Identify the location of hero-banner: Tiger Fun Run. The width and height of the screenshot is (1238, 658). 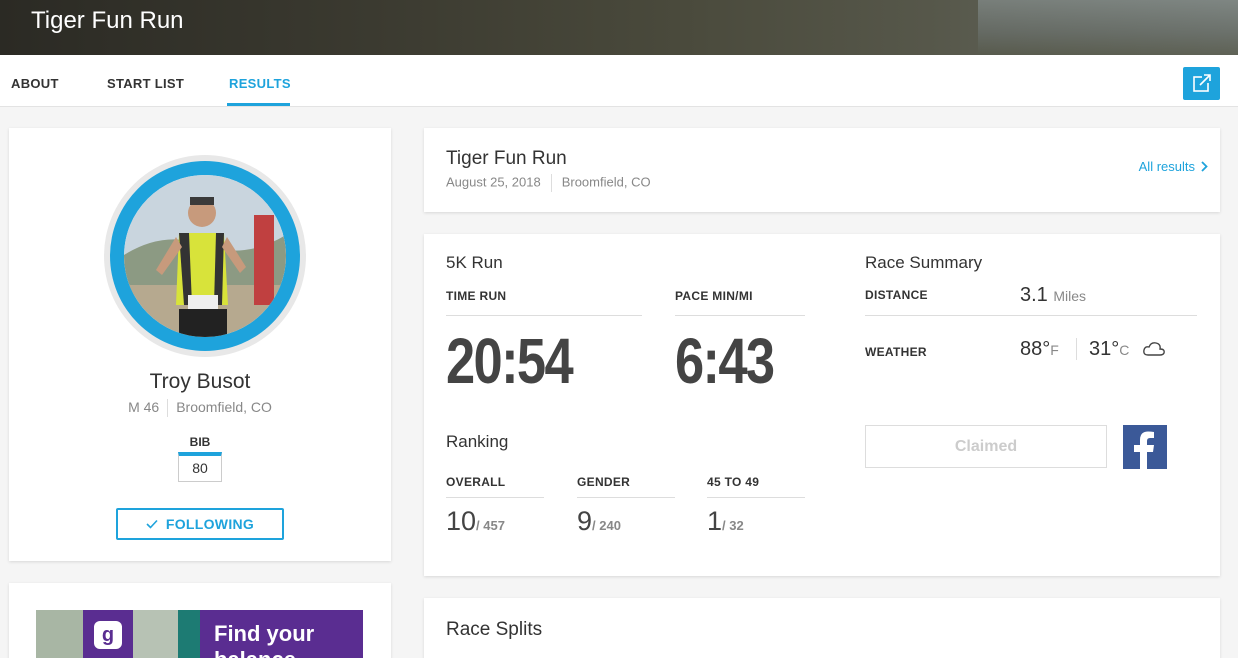
(619, 27).